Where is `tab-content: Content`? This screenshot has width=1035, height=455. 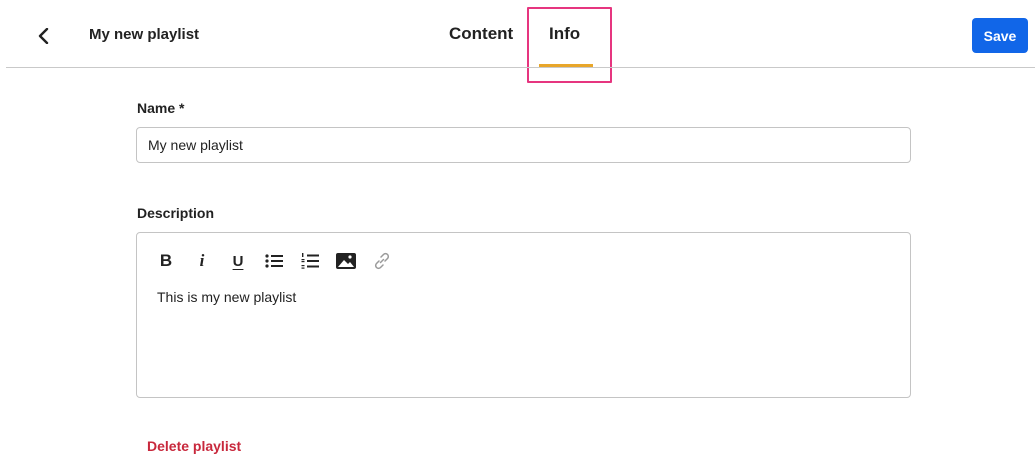
tab-content: Content is located at coordinates (481, 34).